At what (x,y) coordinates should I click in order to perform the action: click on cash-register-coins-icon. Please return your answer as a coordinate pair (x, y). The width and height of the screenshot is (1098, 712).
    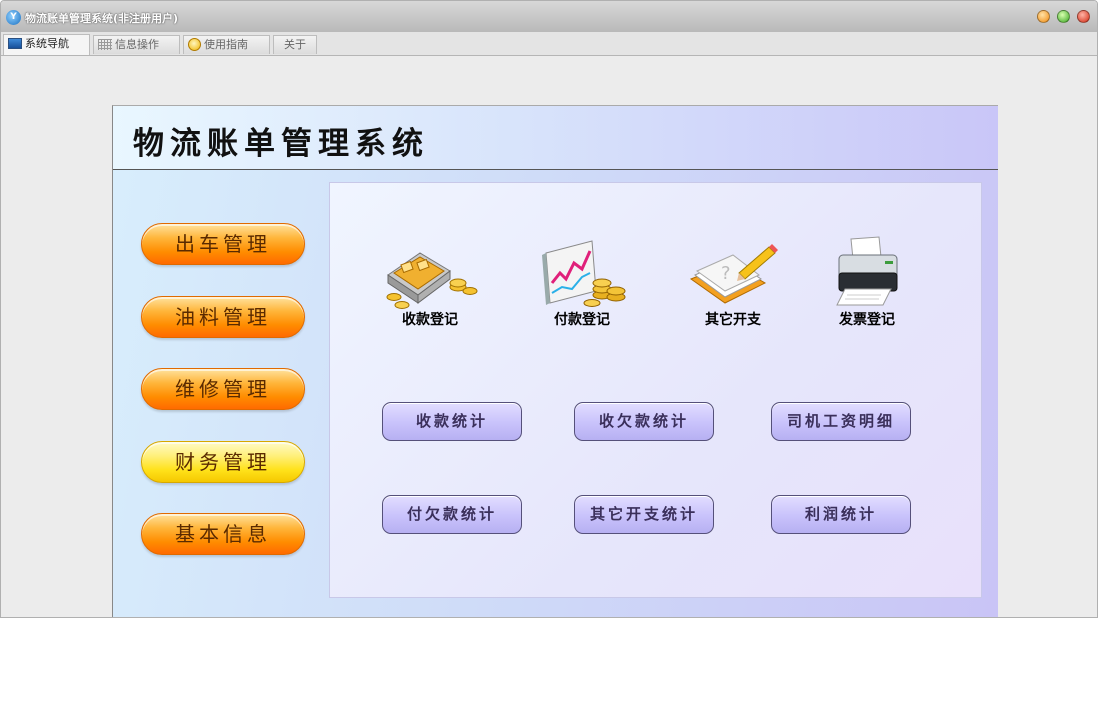
    Looking at the image, I should click on (432, 280).